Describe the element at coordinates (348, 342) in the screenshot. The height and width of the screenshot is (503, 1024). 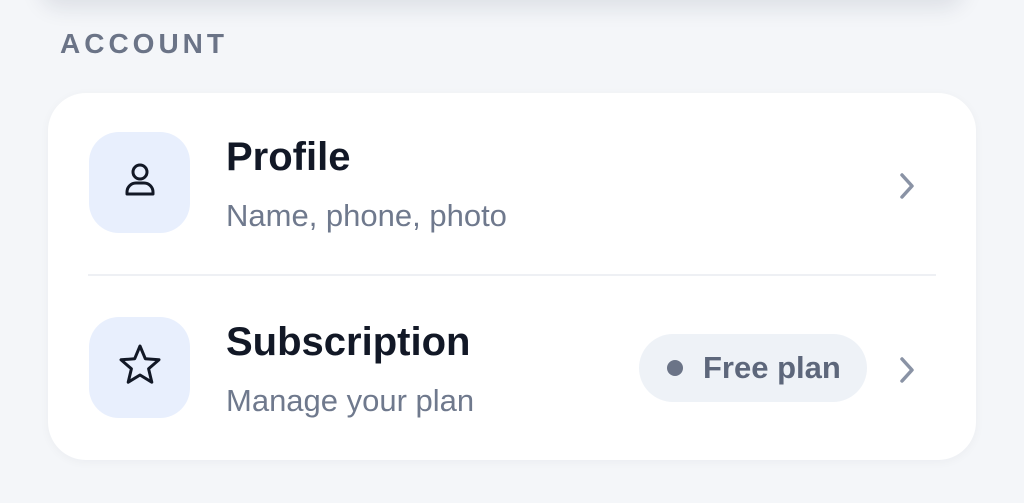
I see `subscription-title: Subscription` at that location.